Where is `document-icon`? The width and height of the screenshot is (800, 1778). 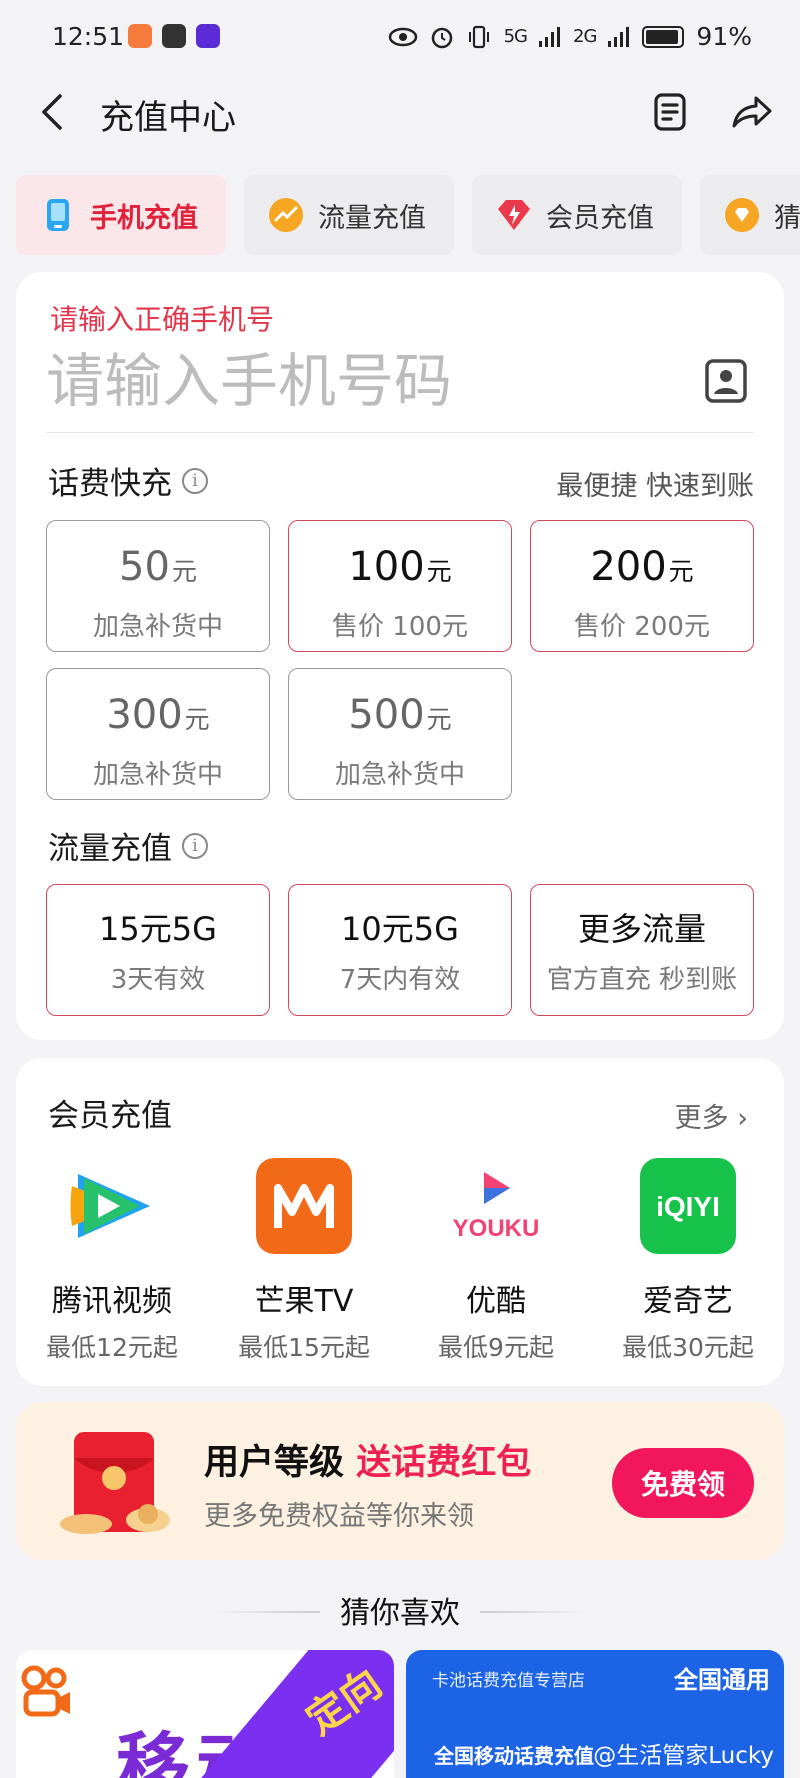
document-icon is located at coordinates (670, 112).